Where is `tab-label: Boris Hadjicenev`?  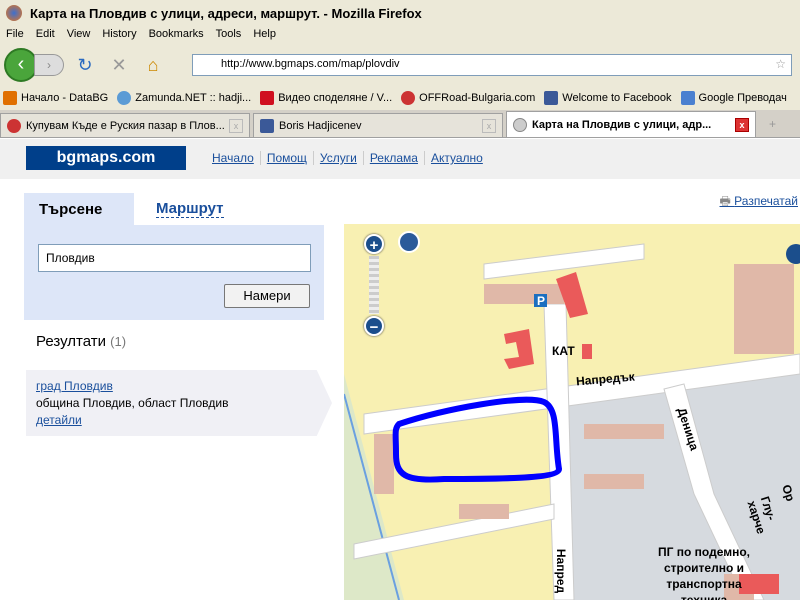
tab-label: Boris Hadjicenev is located at coordinates (320, 125).